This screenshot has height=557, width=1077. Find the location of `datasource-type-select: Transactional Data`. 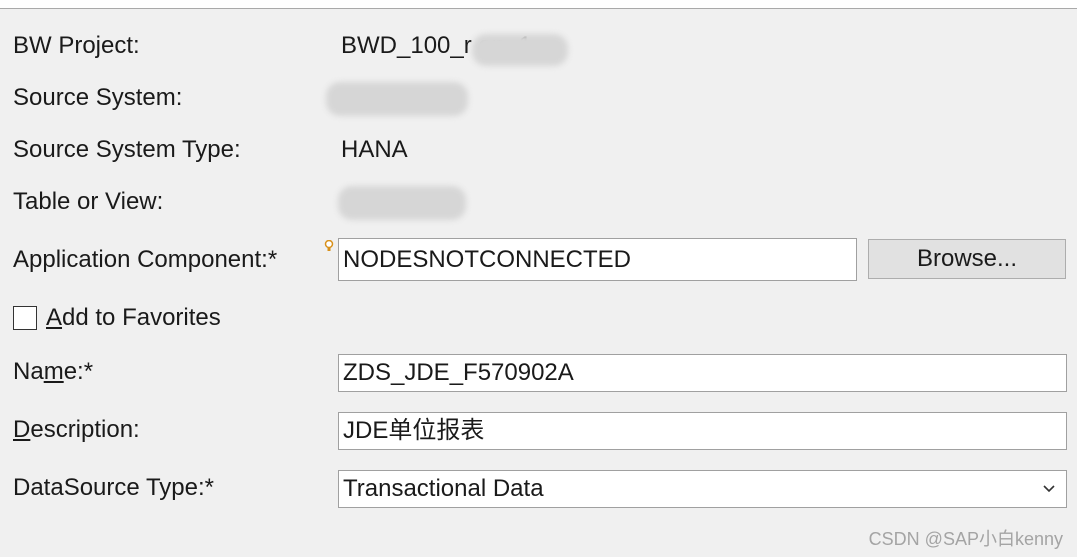

datasource-type-select: Transactional Data is located at coordinates (702, 489).